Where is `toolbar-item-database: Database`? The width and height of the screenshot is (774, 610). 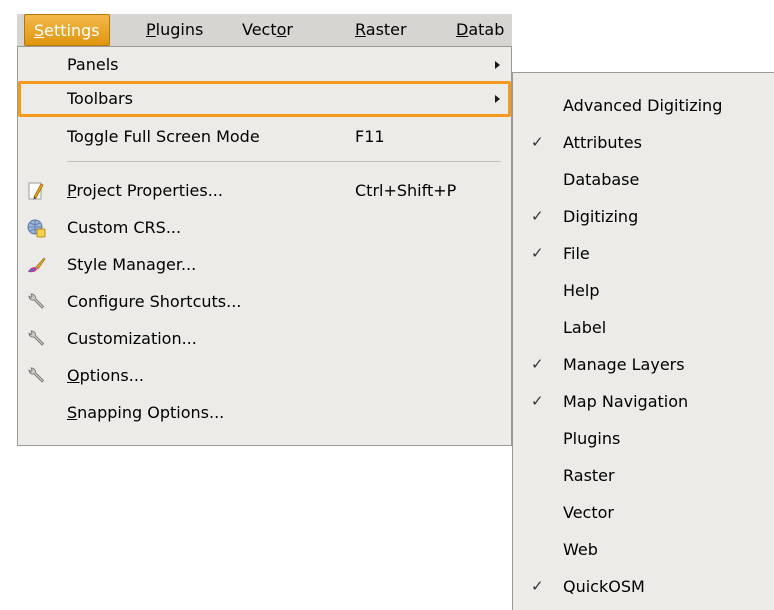
toolbar-item-database: Database is located at coordinates (643, 179).